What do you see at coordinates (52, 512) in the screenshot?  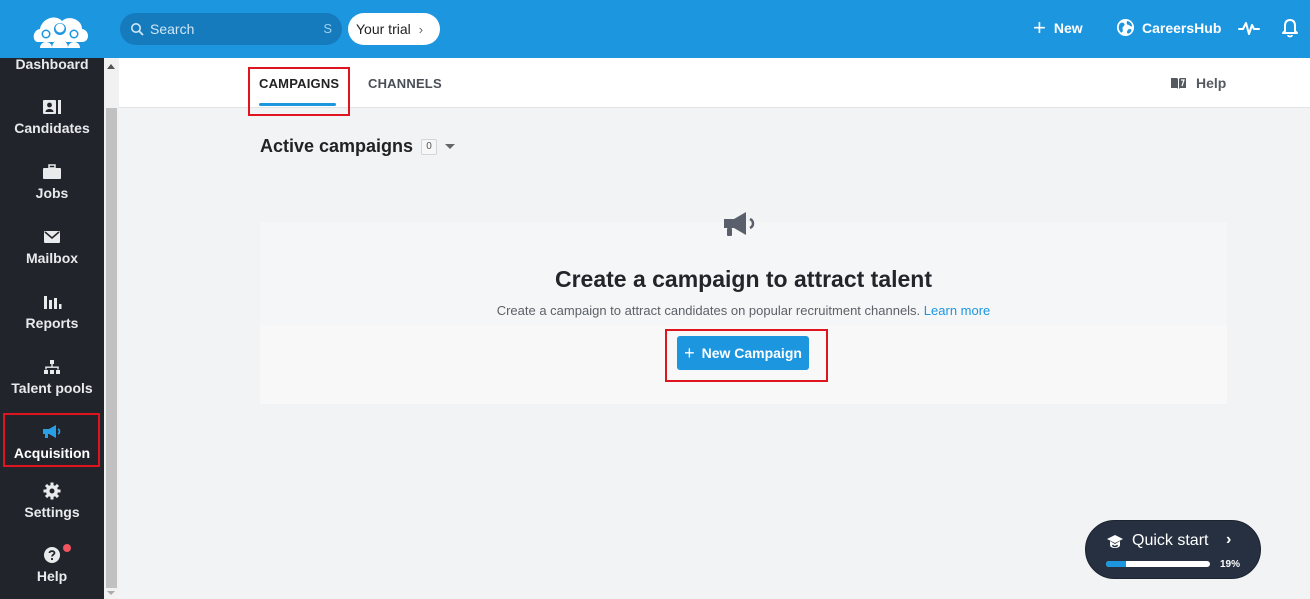 I see `sidebar-item-label: Settings` at bounding box center [52, 512].